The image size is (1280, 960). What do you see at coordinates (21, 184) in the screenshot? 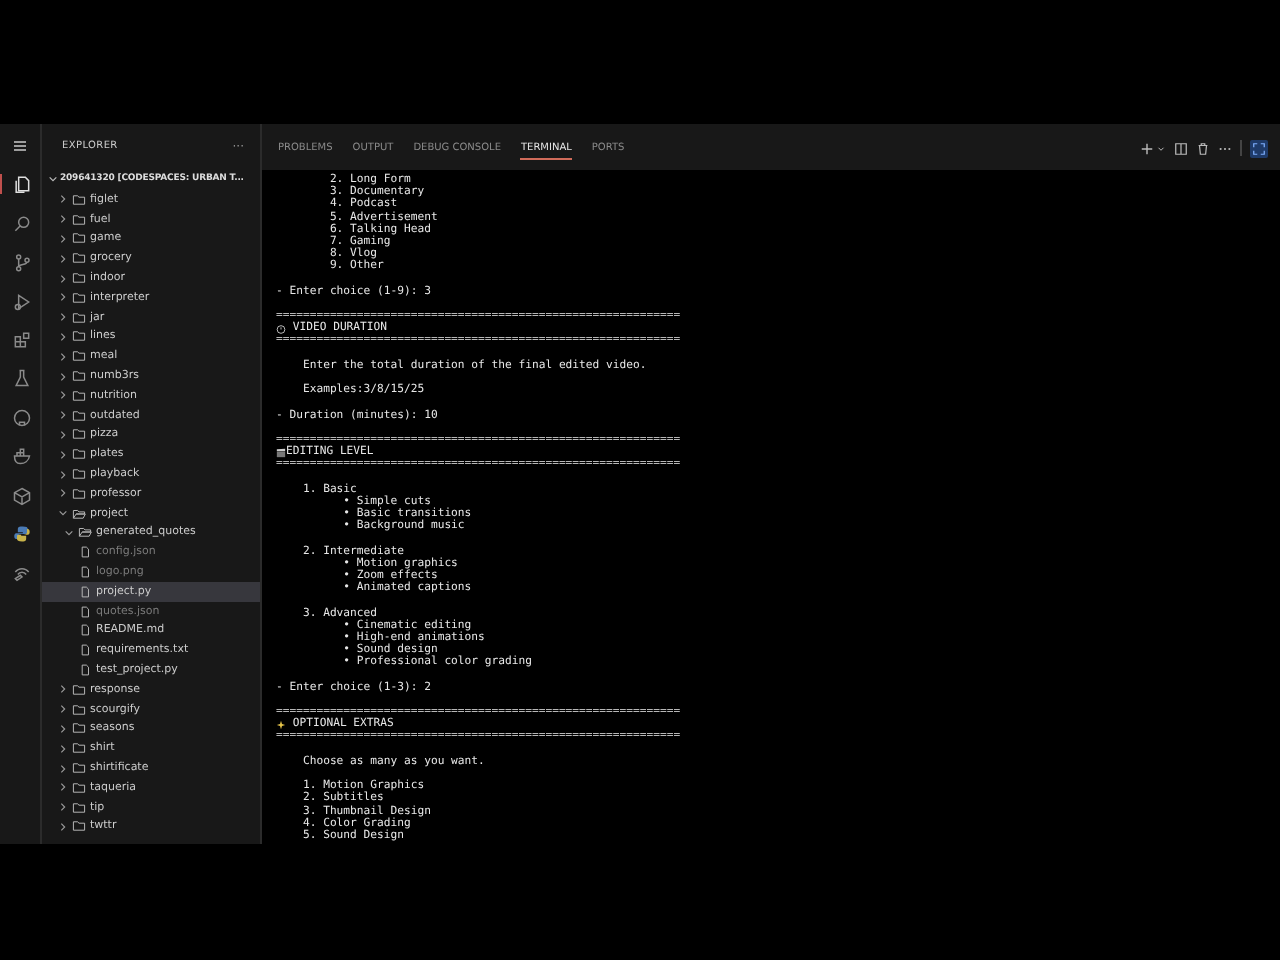
I see `files-icon` at bounding box center [21, 184].